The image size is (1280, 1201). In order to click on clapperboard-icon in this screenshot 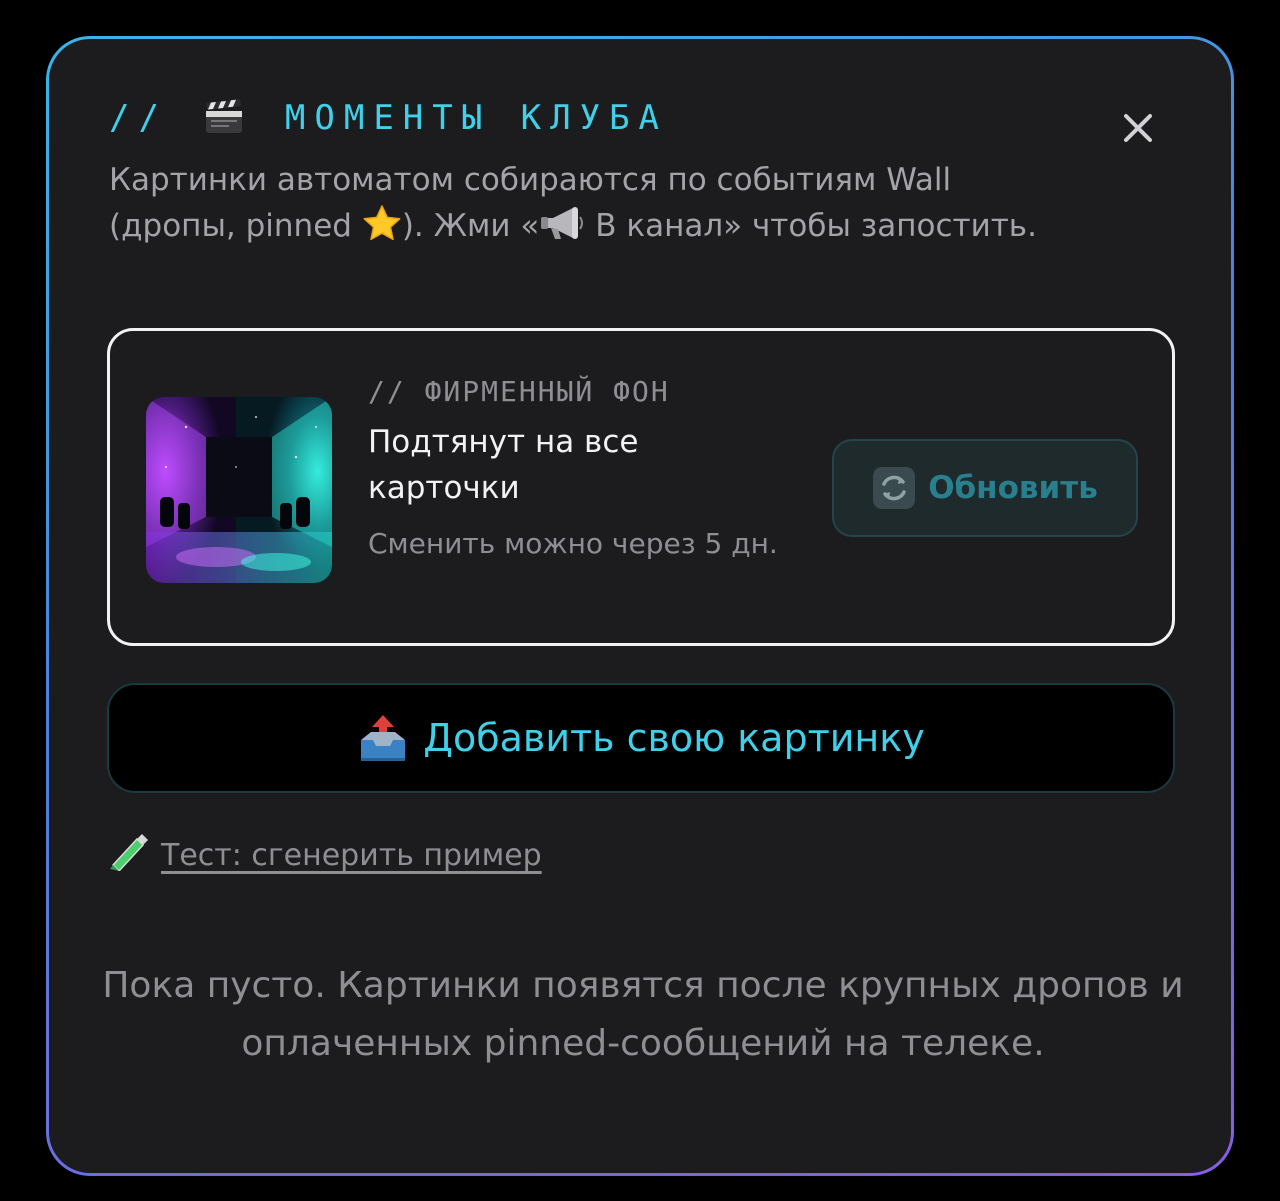, I will do `click(224, 116)`.